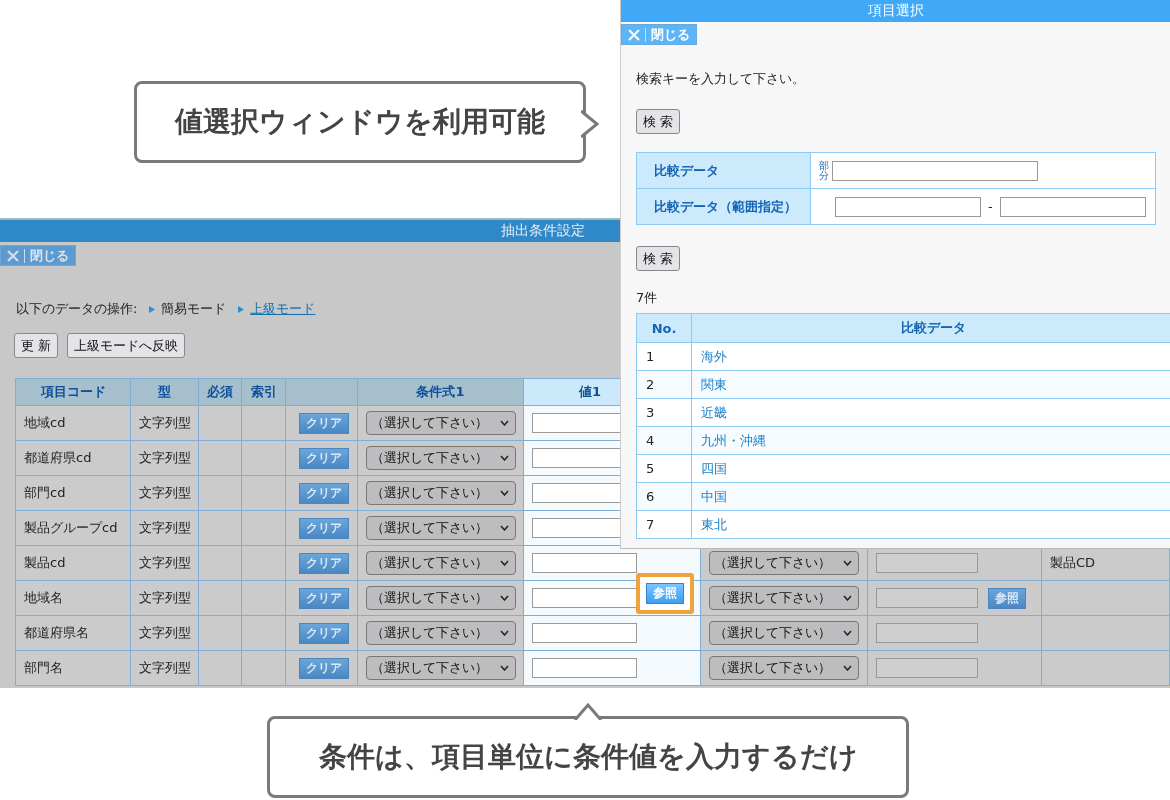  I want to click on column-header: 条件式1, so click(440, 392).